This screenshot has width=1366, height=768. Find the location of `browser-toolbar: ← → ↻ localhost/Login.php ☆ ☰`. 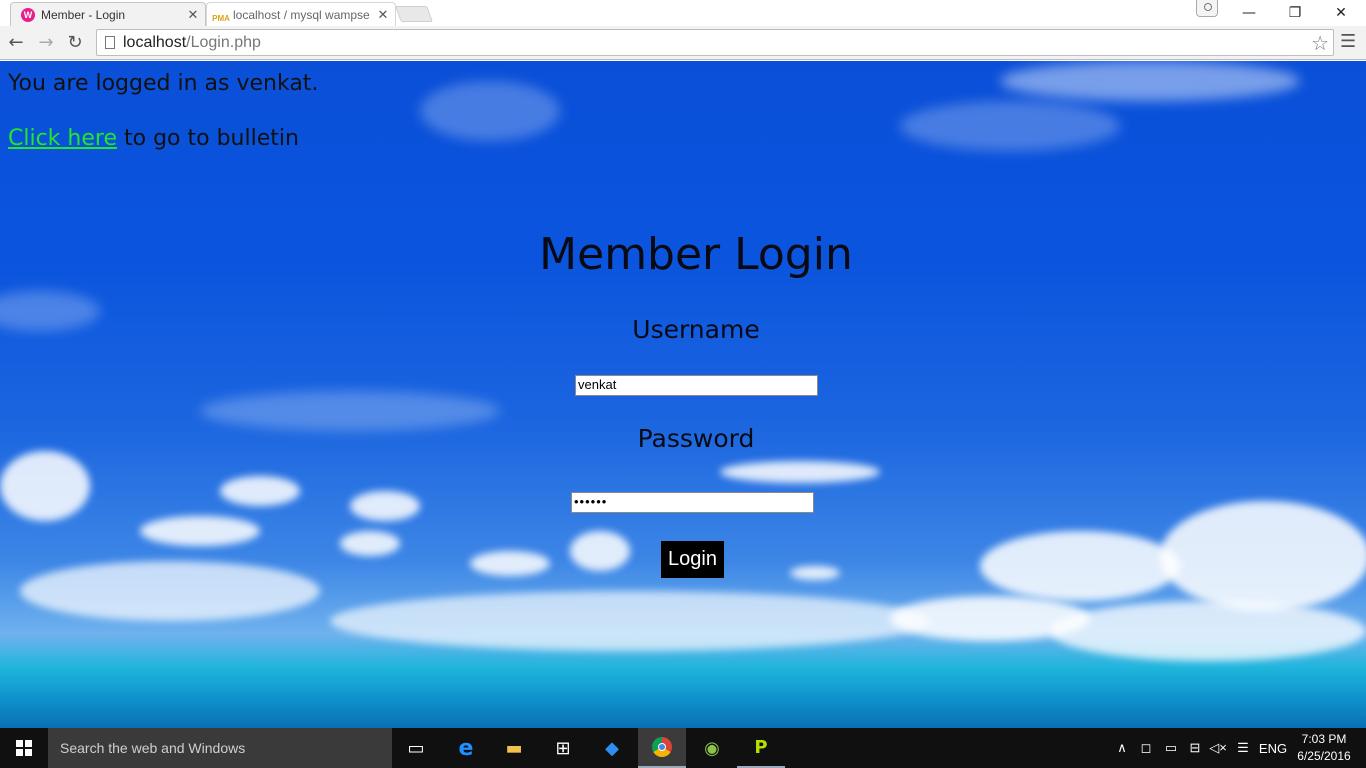

browser-toolbar: ← → ↻ localhost/Login.php ☆ ☰ is located at coordinates (683, 43).